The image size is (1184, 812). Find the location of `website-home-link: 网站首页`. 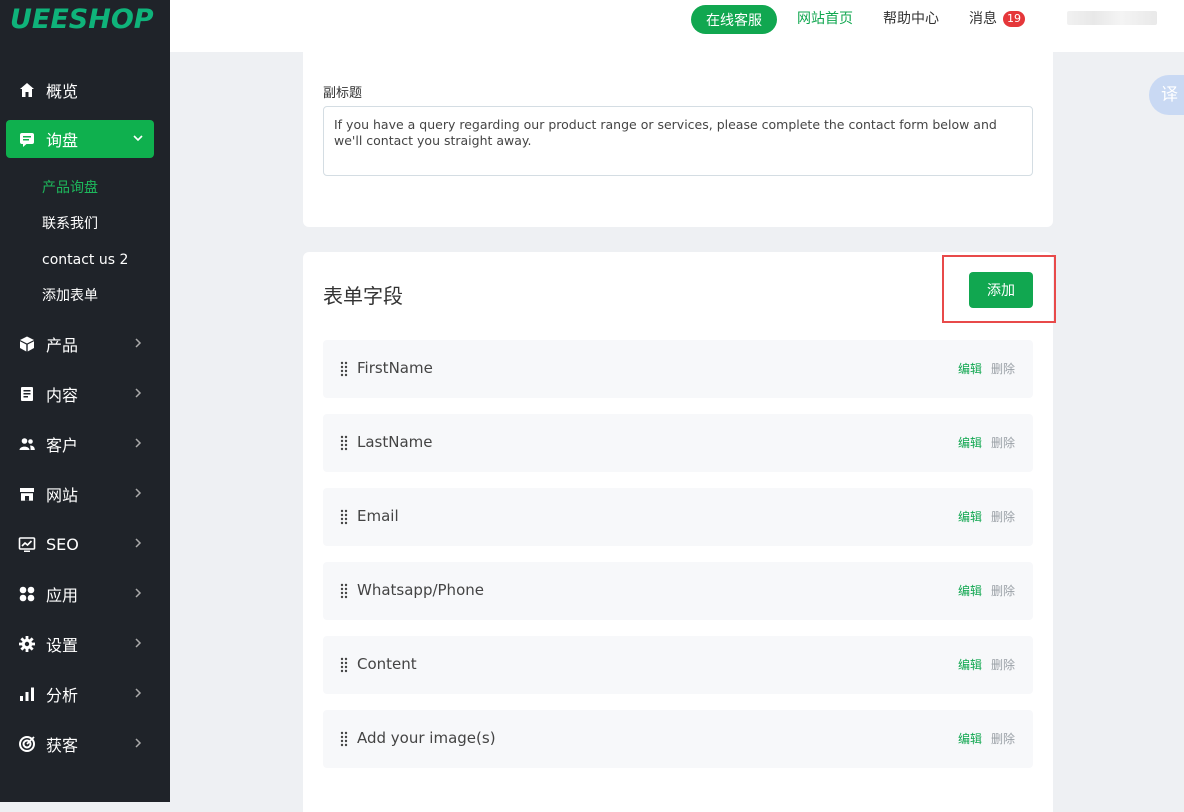

website-home-link: 网站首页 is located at coordinates (825, 19).